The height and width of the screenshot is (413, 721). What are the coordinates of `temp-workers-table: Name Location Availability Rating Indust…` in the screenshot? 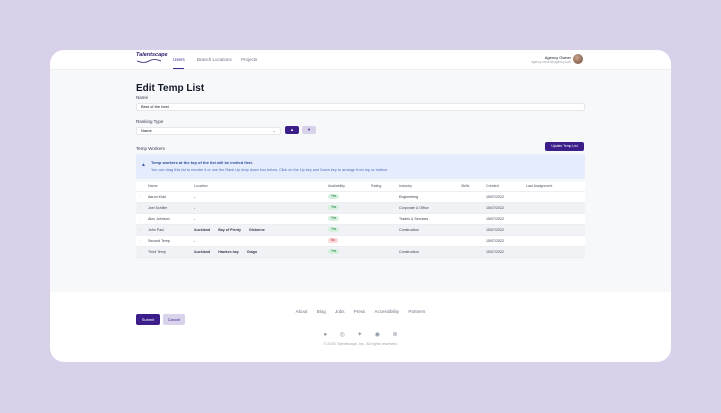 It's located at (360, 220).